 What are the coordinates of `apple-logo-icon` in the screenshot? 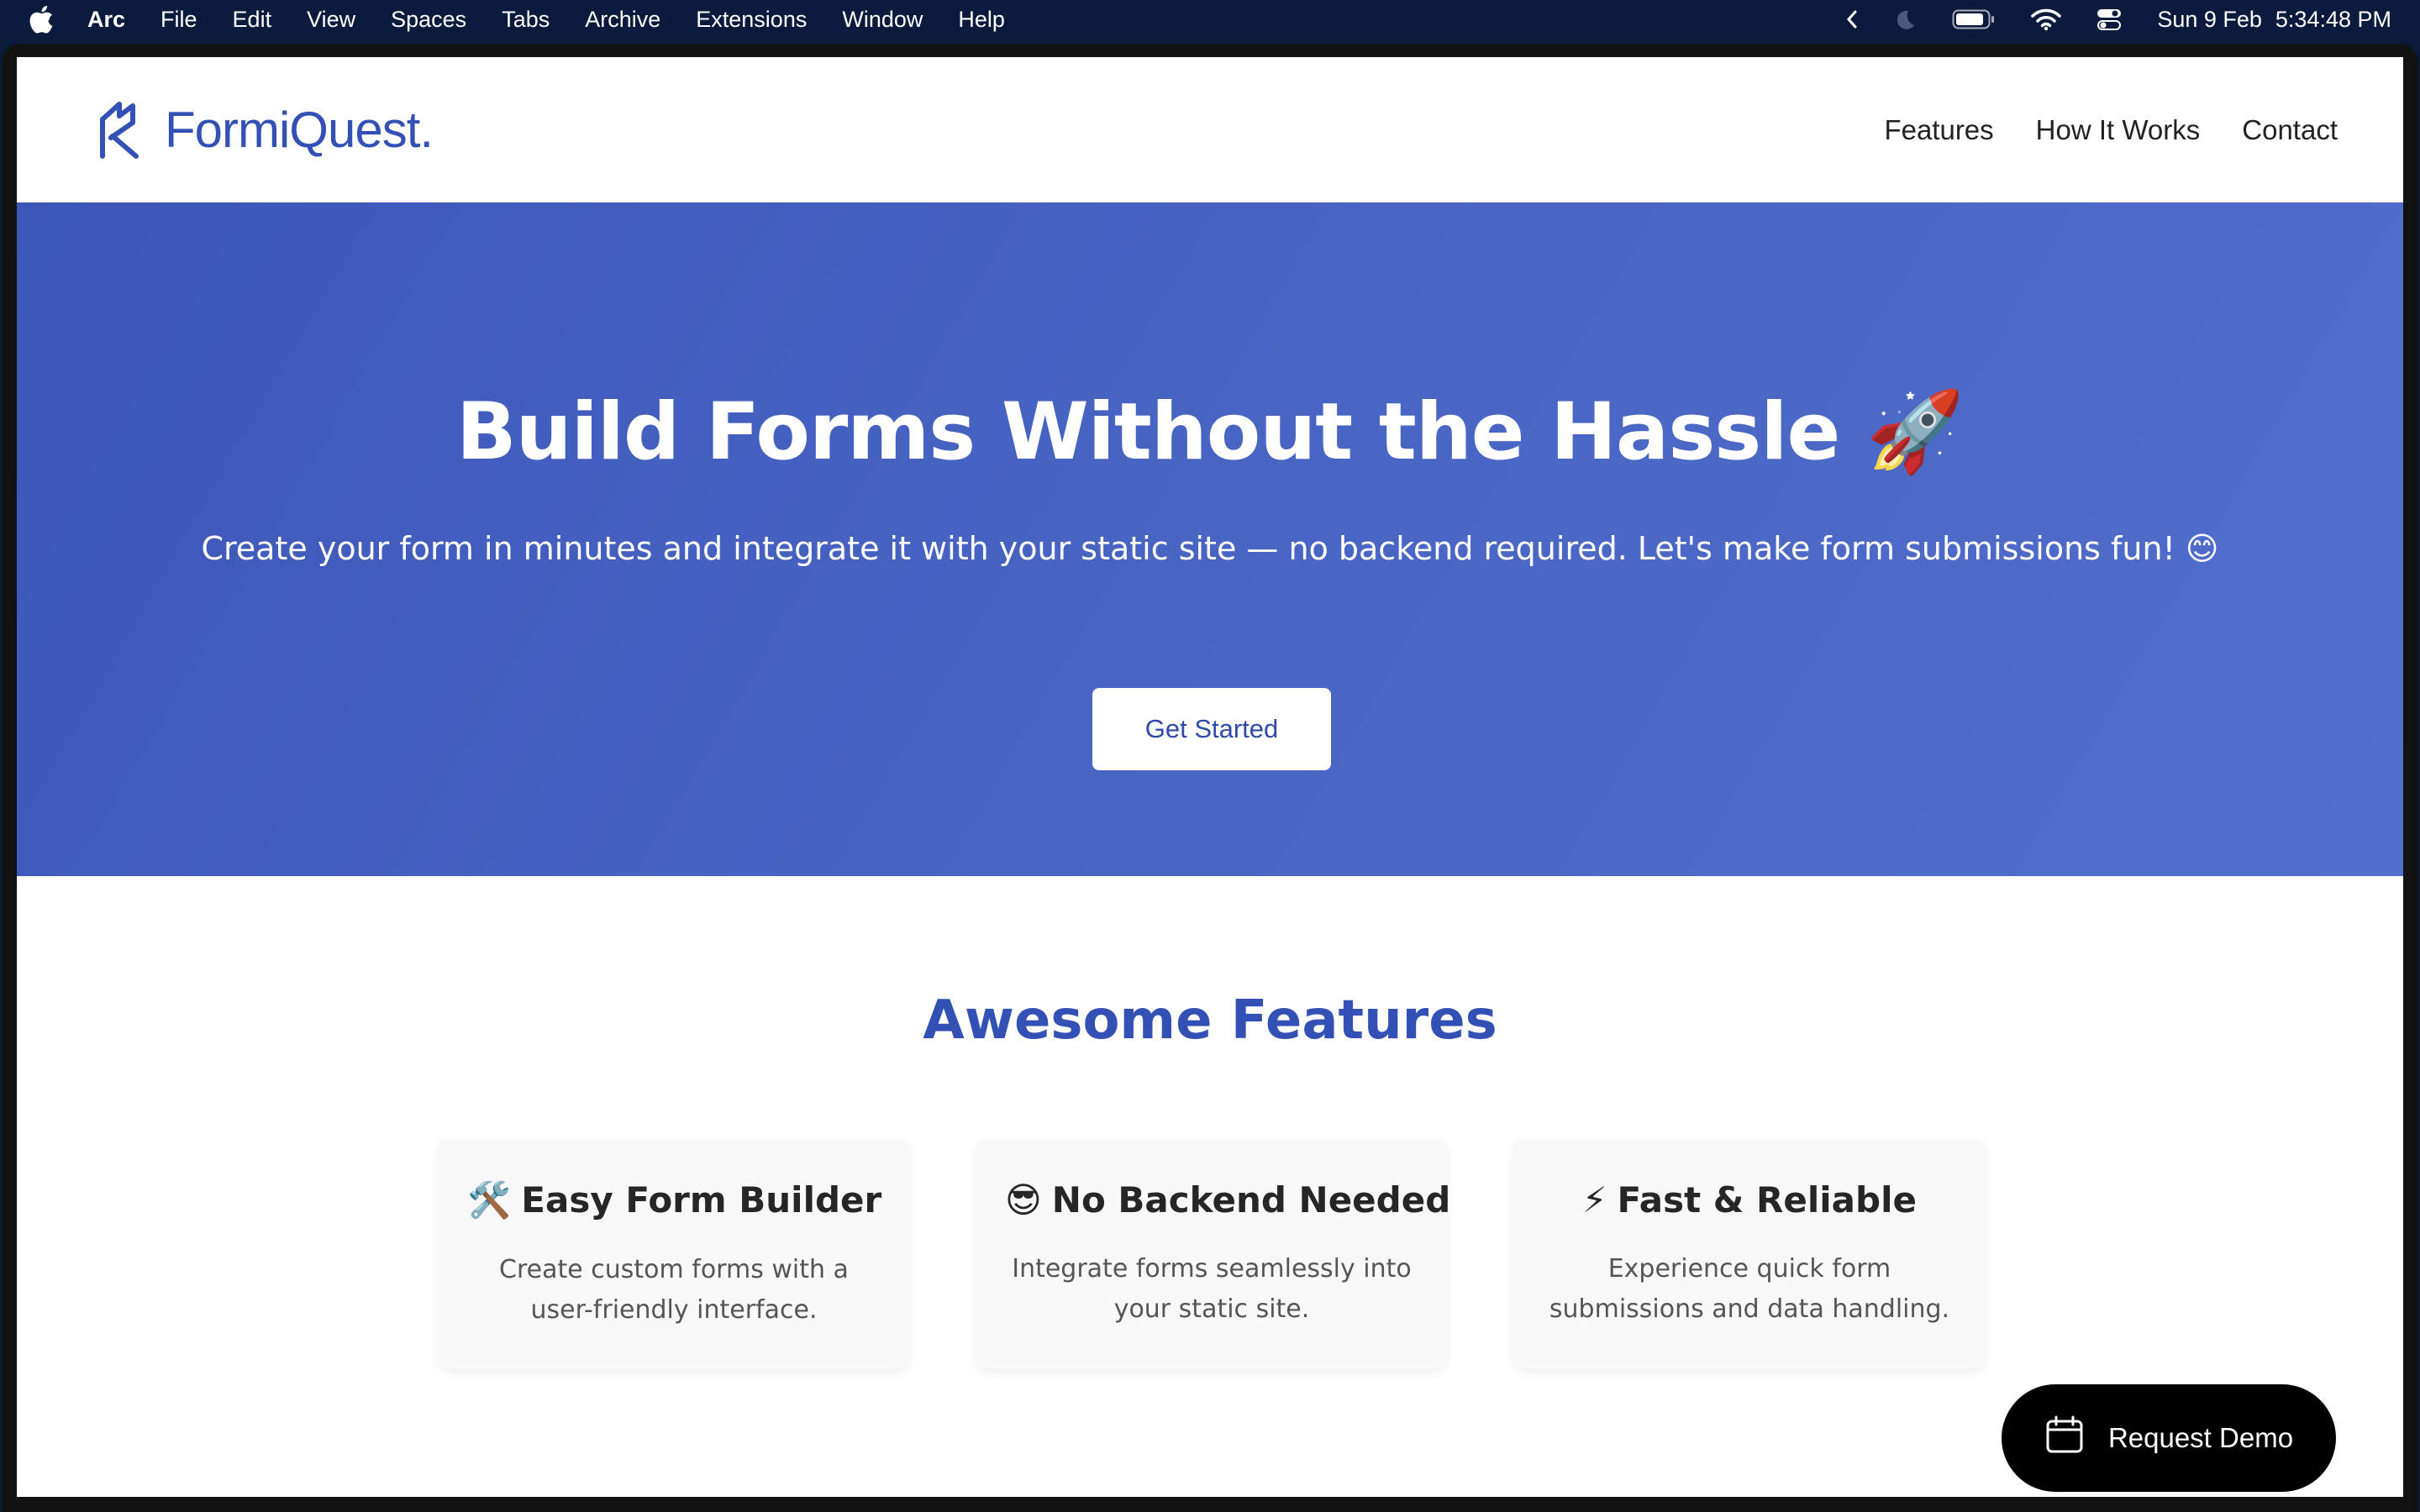 It's located at (41, 19).